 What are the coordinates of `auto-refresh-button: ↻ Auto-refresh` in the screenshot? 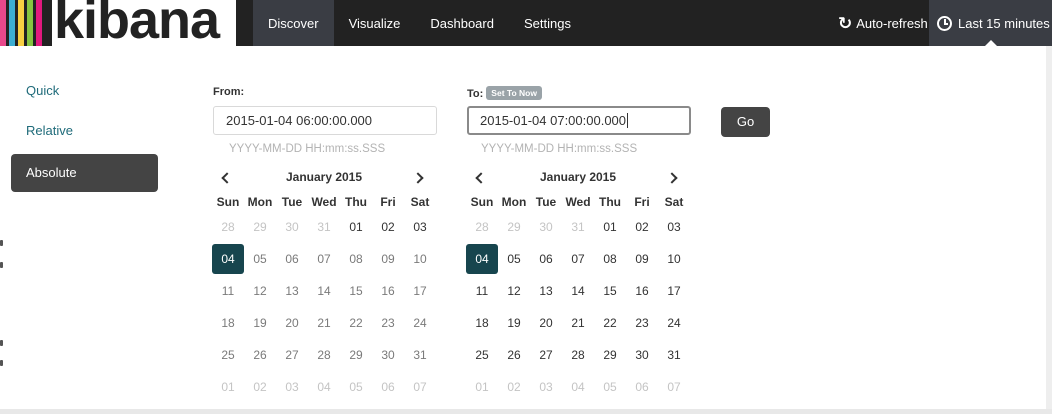 It's located at (885, 23).